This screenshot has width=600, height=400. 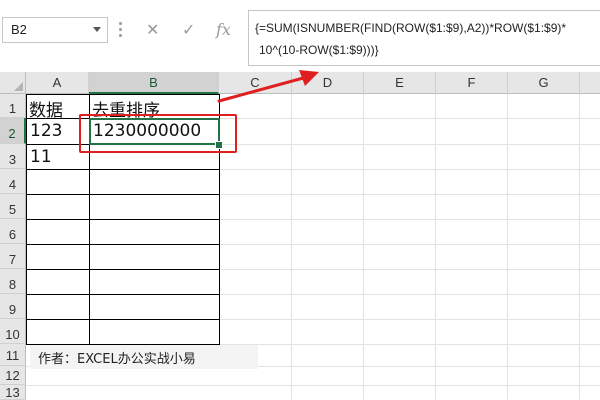 I want to click on highlight-box, so click(x=158, y=133).